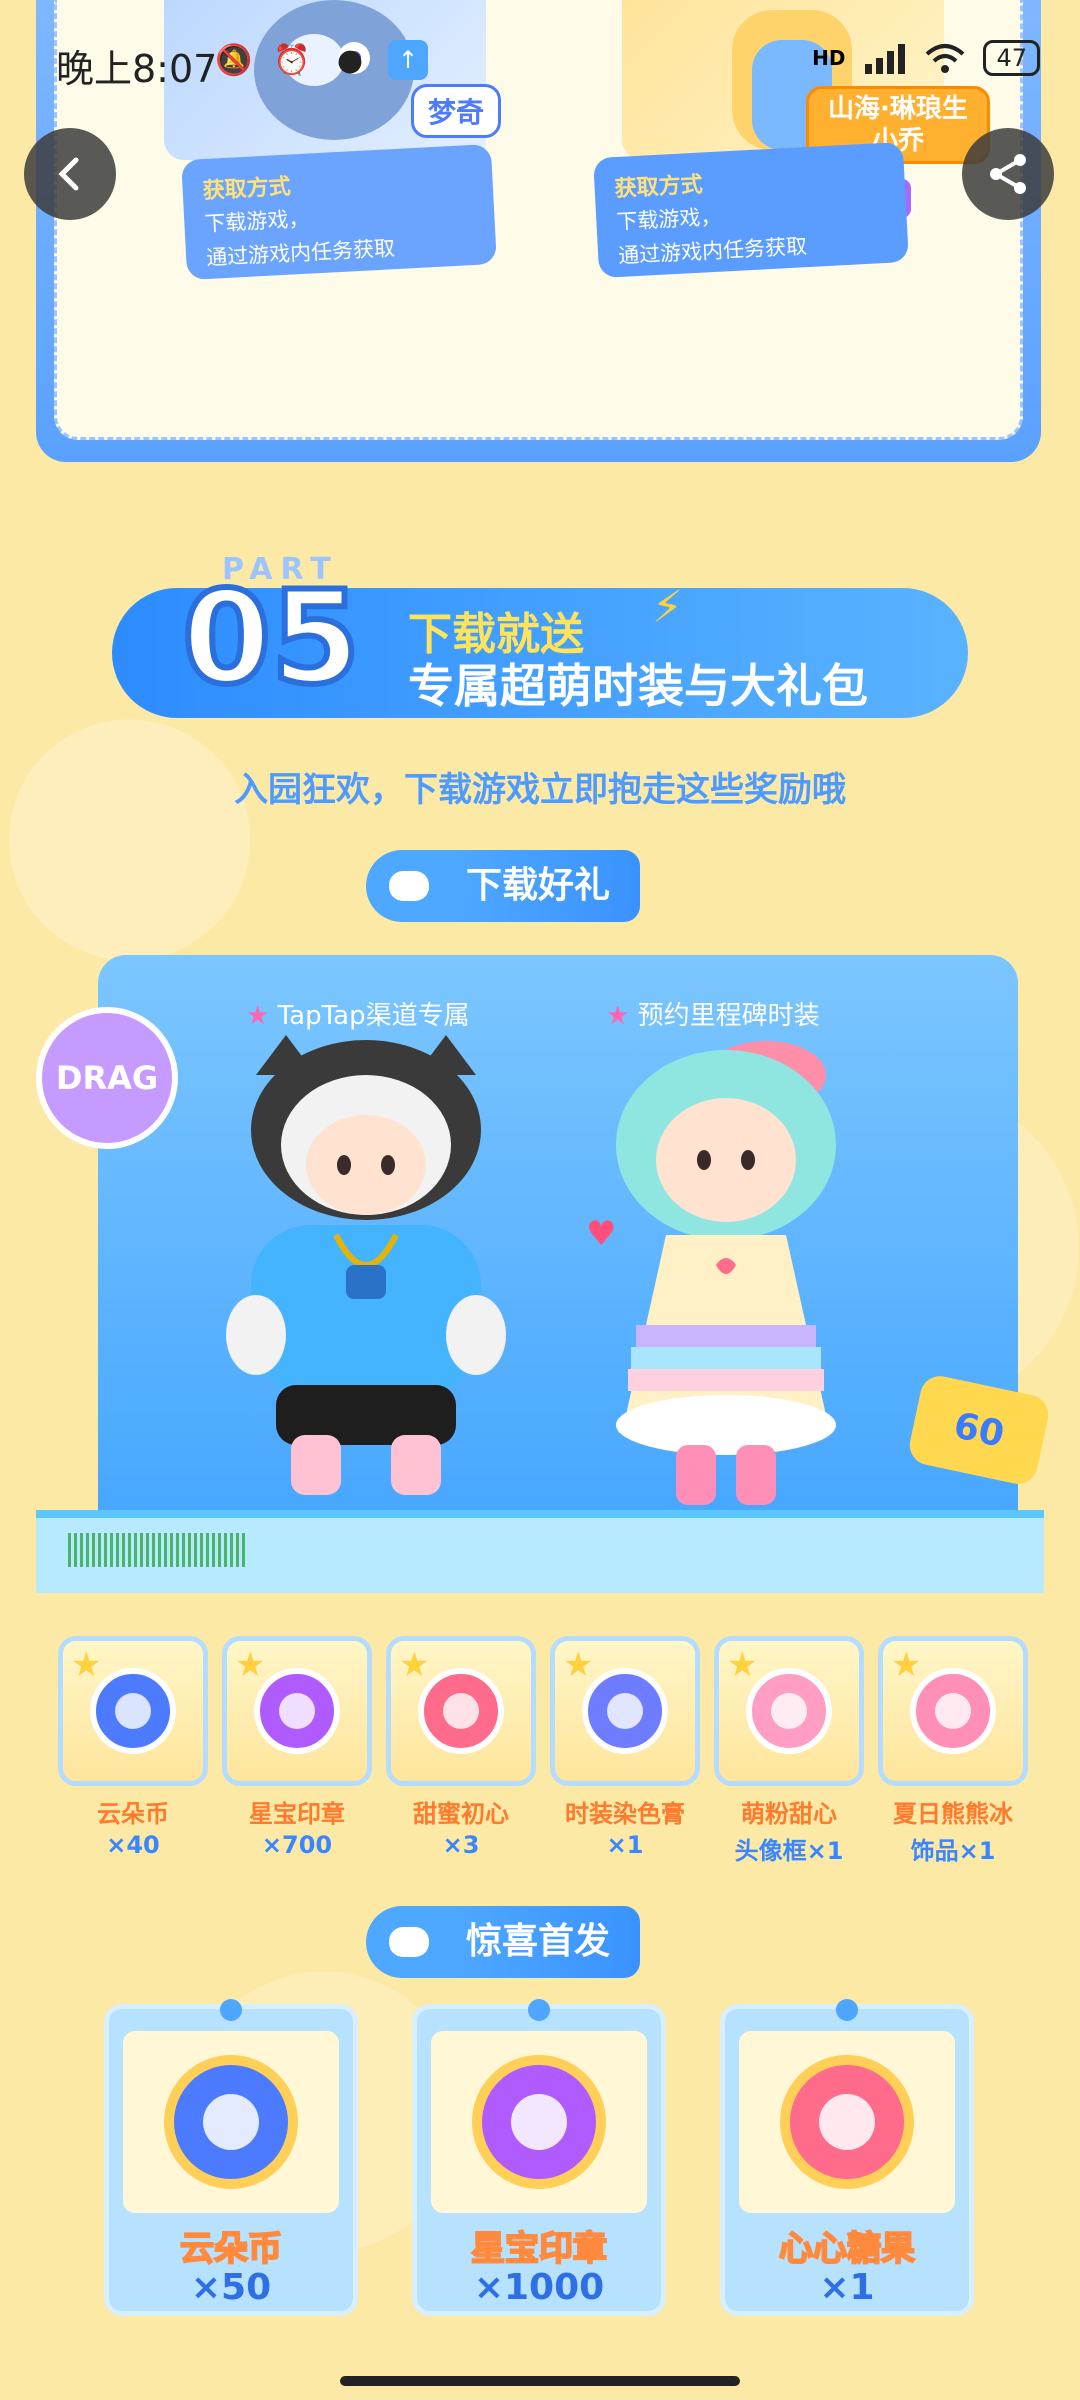 The image size is (1080, 2400). I want to click on cellular-signal-icon, so click(885, 59).